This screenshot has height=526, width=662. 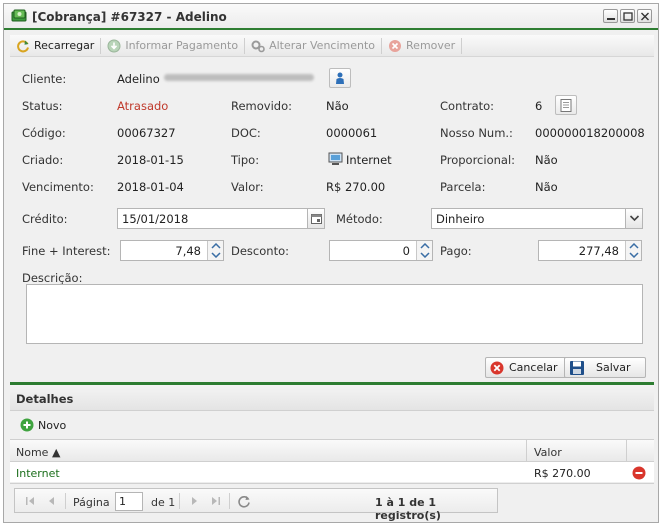 What do you see at coordinates (23, 45) in the screenshot?
I see `reload-icon` at bounding box center [23, 45].